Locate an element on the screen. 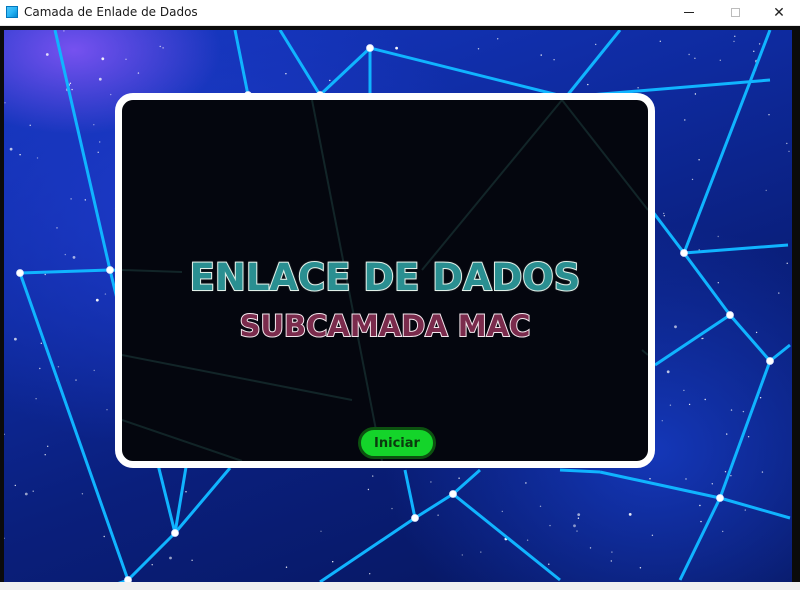 The height and width of the screenshot is (590, 800). maximize-button is located at coordinates (735, 12).